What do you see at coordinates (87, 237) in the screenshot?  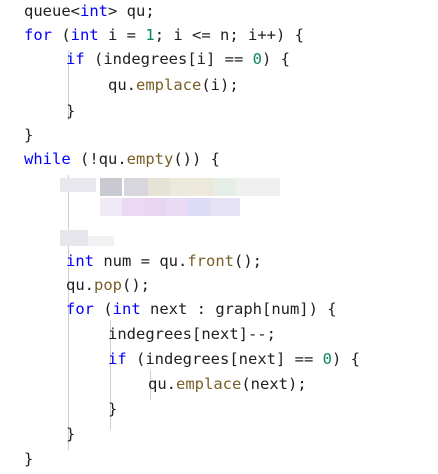 I see `redacted-code-line` at bounding box center [87, 237].